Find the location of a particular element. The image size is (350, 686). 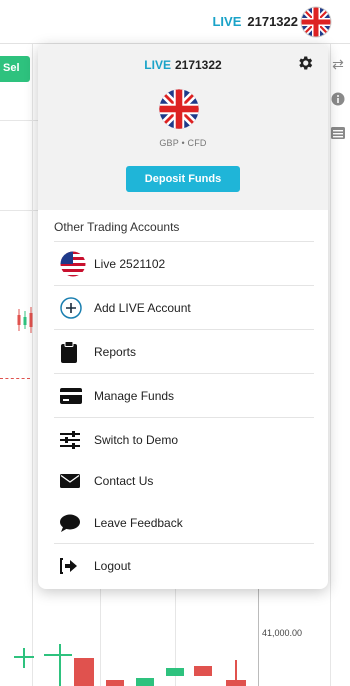

menu-item-switch-to-demo: Switch to Demo is located at coordinates (184, 439).